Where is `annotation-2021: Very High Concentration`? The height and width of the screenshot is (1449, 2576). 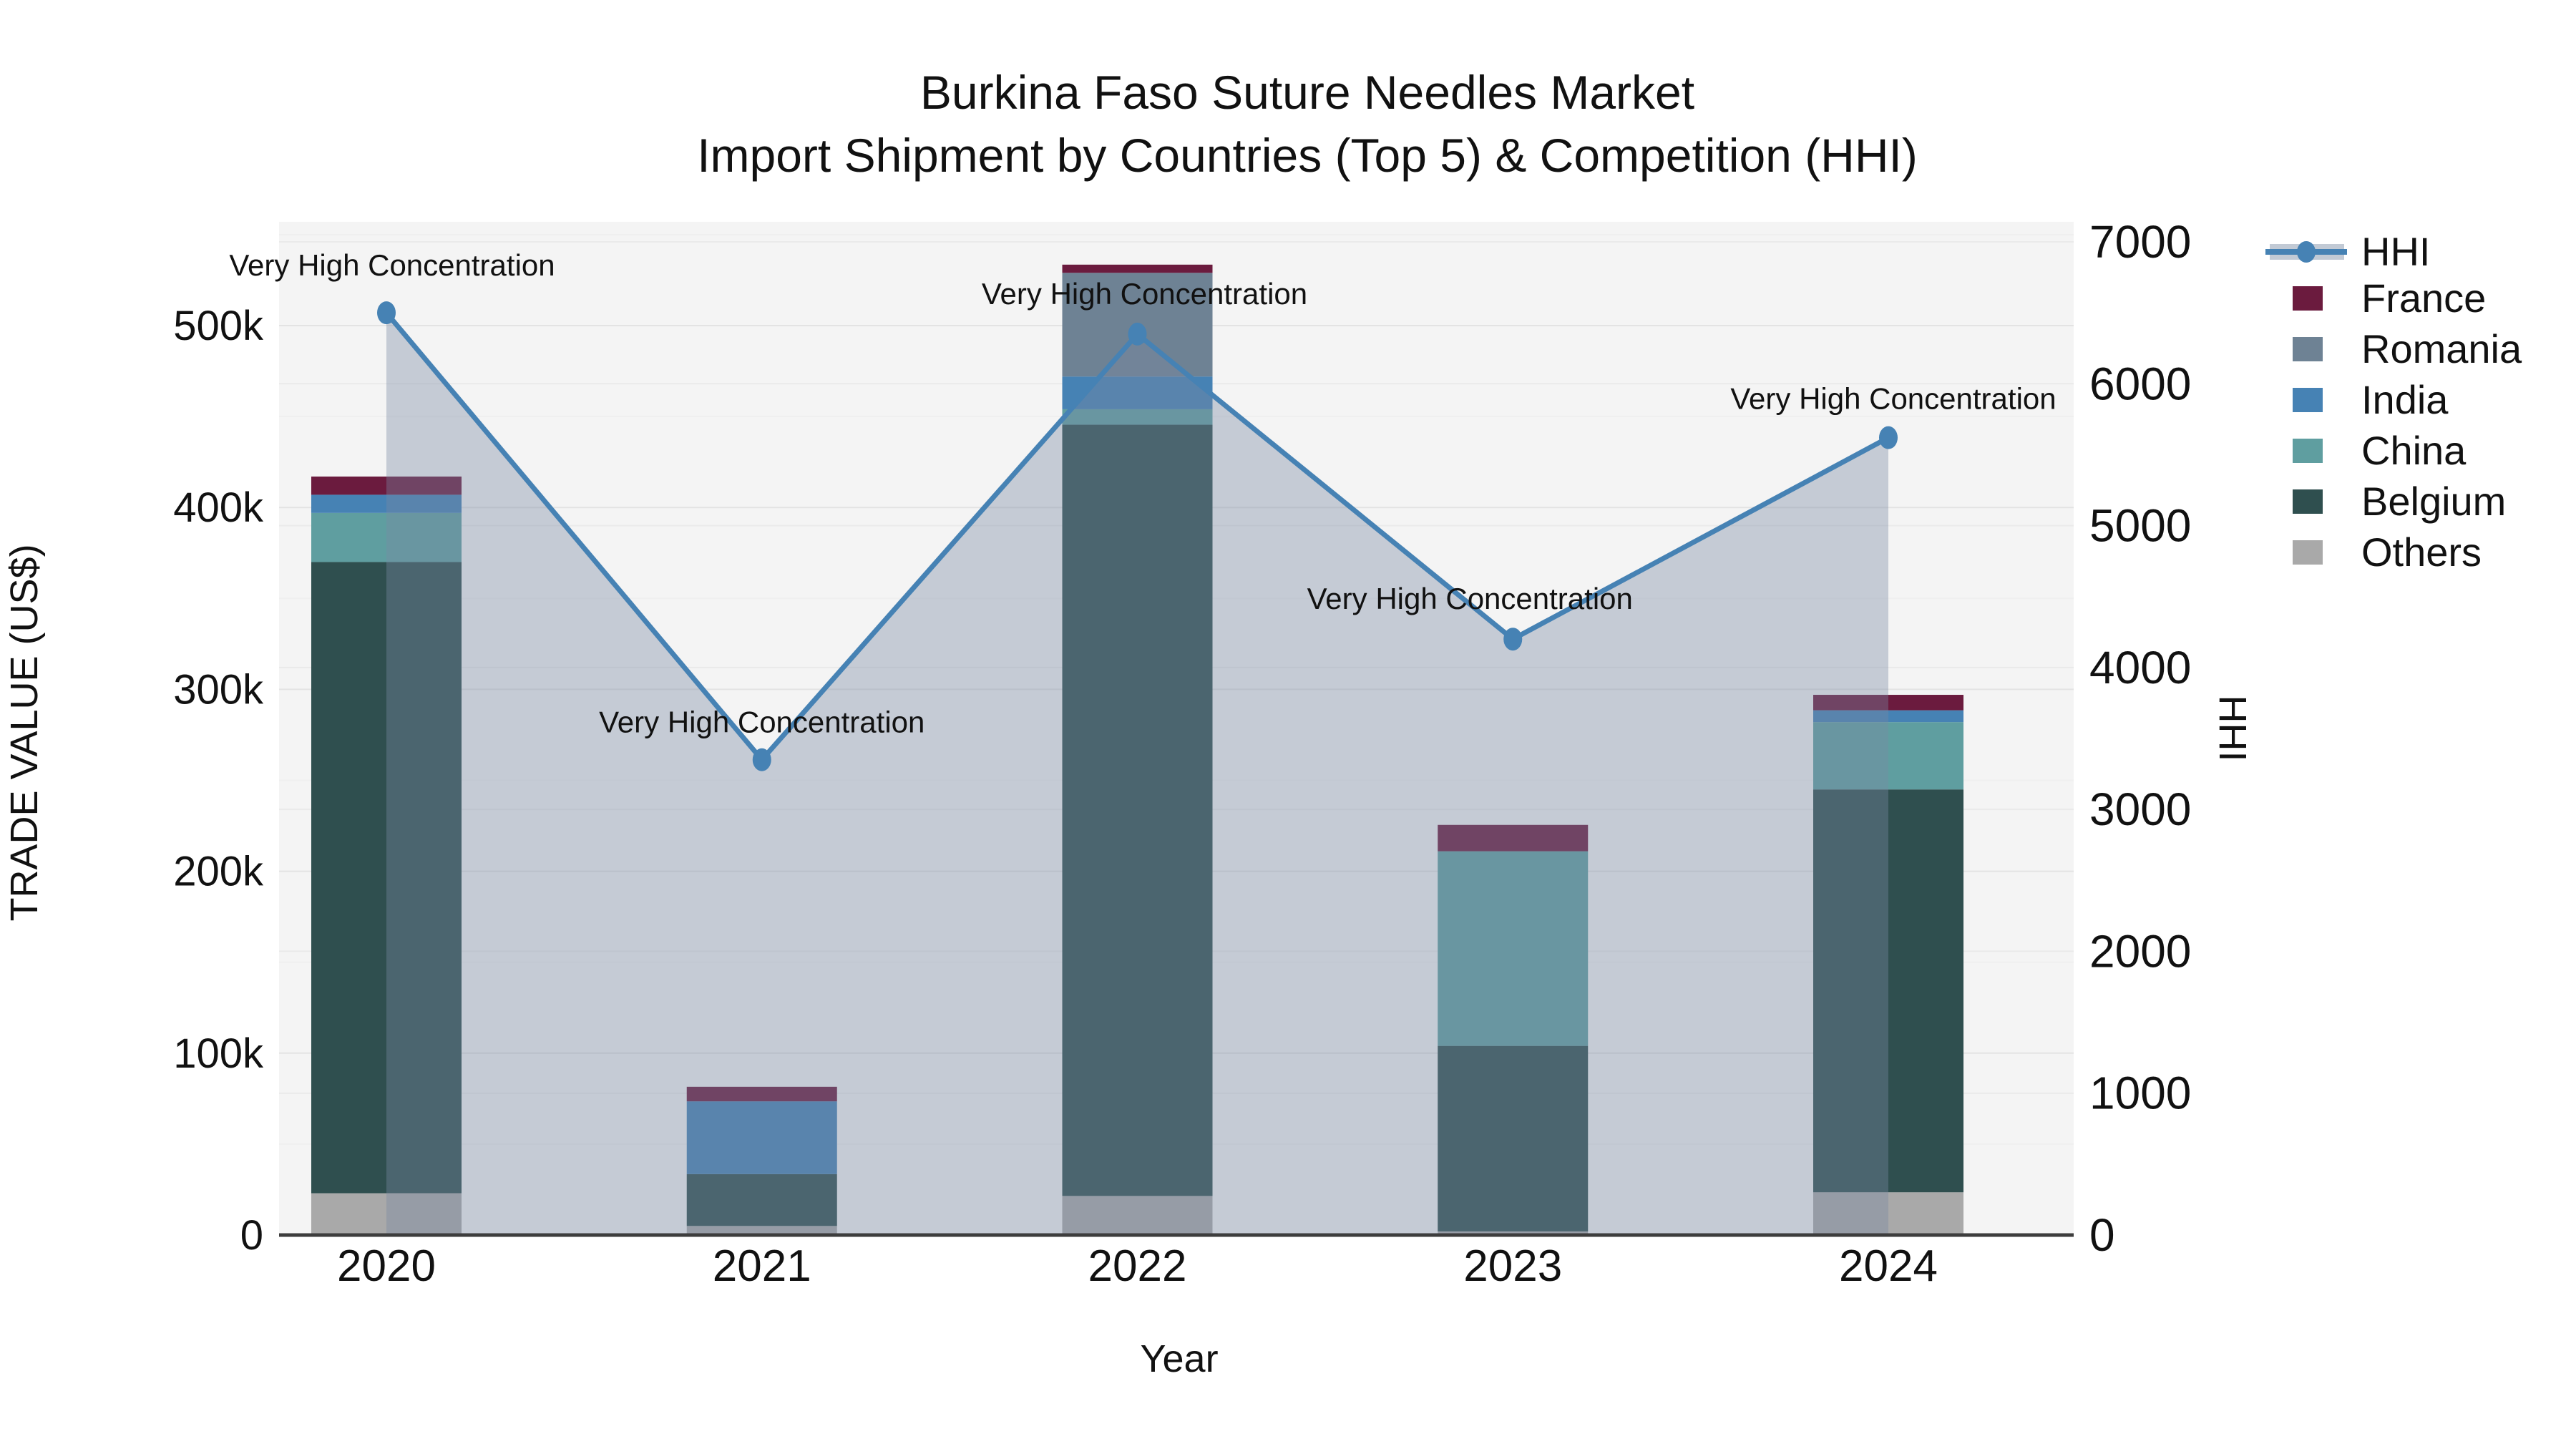 annotation-2021: Very High Concentration is located at coordinates (761, 722).